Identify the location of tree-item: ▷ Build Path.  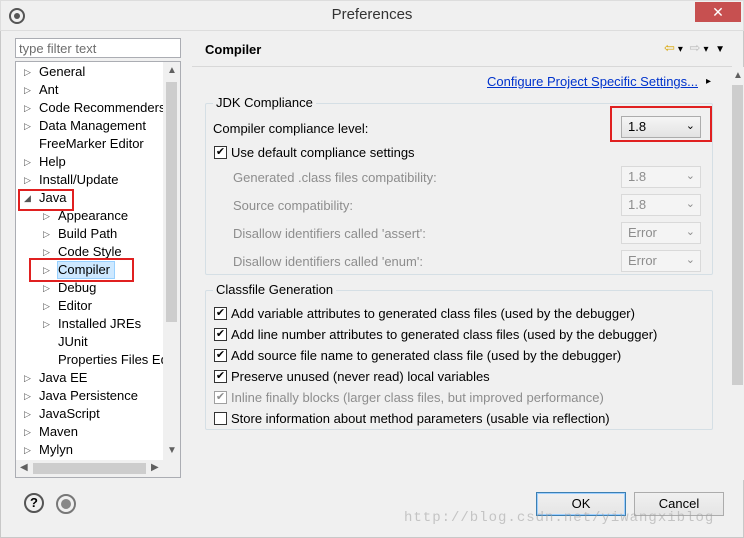
(90, 234).